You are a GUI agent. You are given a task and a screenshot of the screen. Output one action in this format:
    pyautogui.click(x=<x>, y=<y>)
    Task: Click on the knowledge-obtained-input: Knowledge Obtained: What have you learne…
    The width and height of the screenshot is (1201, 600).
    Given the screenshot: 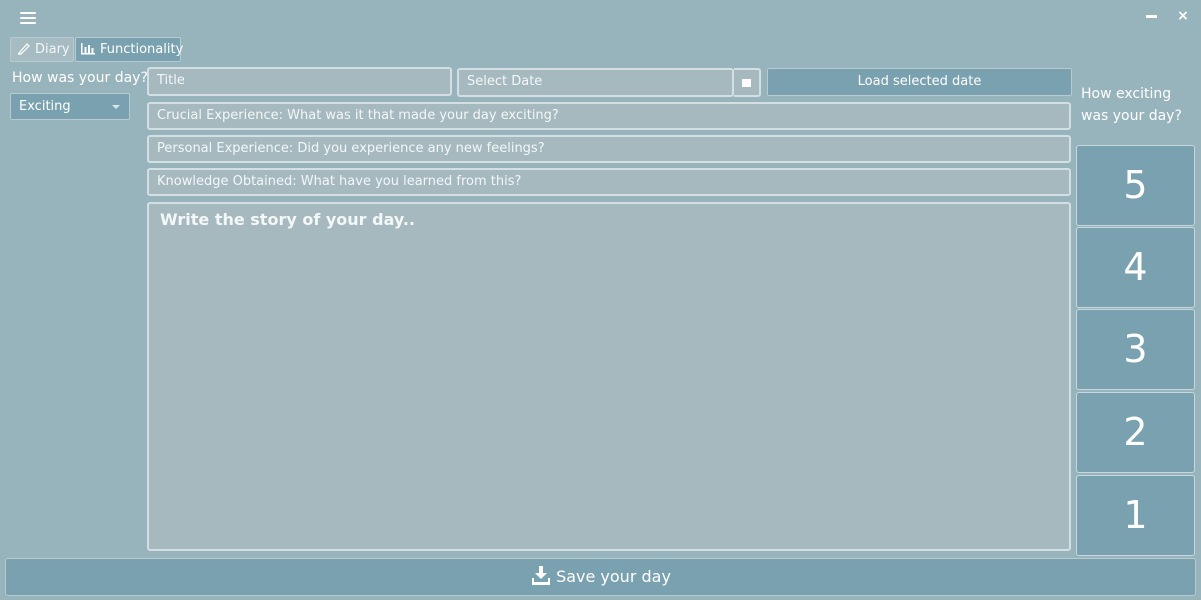 What is the action you would take?
    pyautogui.click(x=609, y=182)
    